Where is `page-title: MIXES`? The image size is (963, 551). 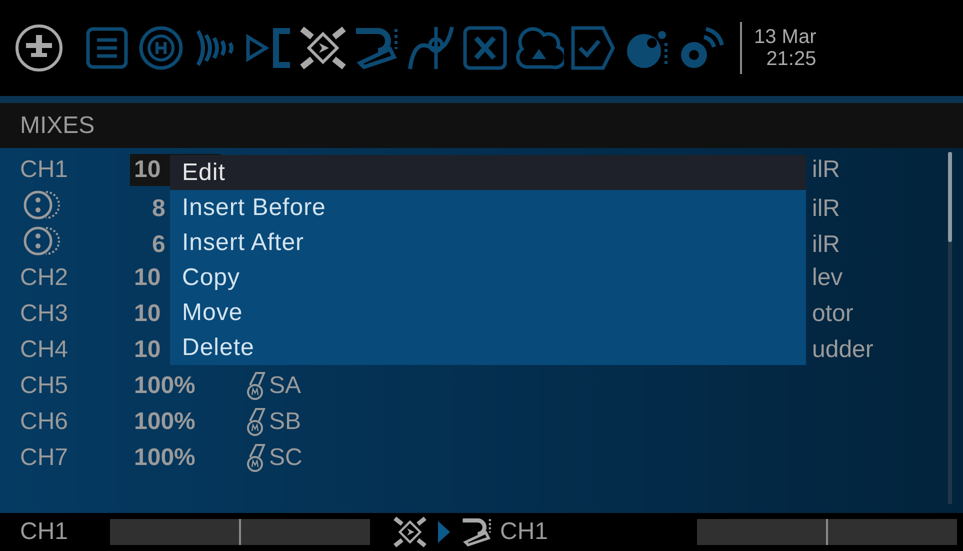
page-title: MIXES is located at coordinates (57, 126).